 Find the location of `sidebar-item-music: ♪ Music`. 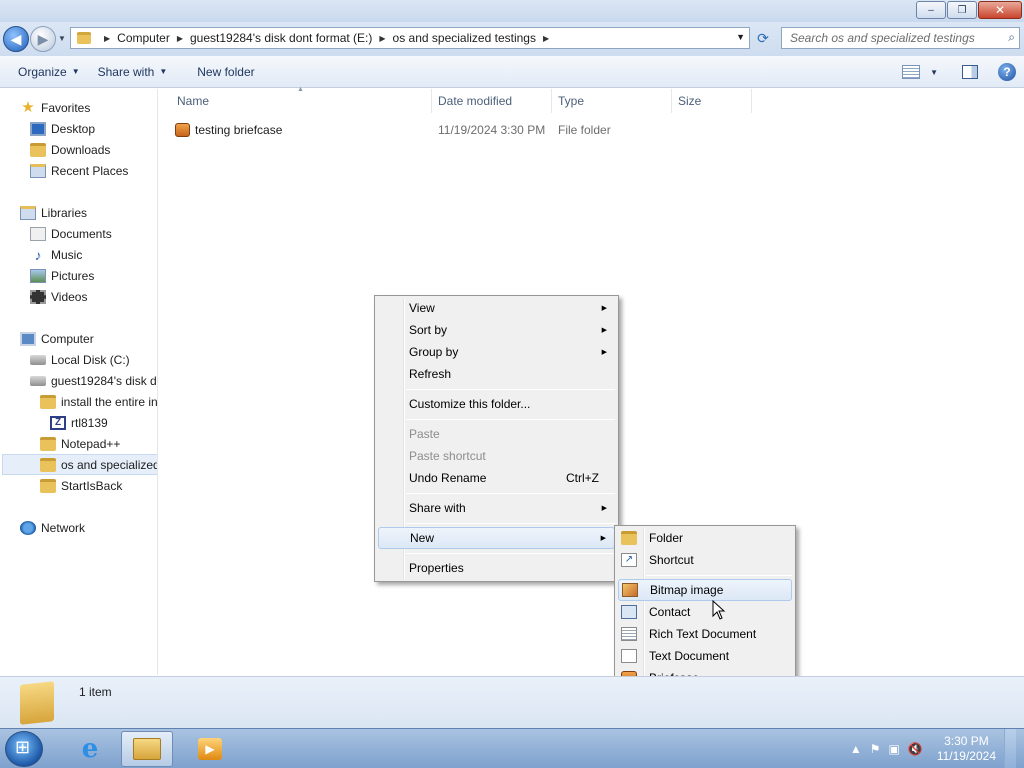

sidebar-item-music: ♪ Music is located at coordinates (56, 254).